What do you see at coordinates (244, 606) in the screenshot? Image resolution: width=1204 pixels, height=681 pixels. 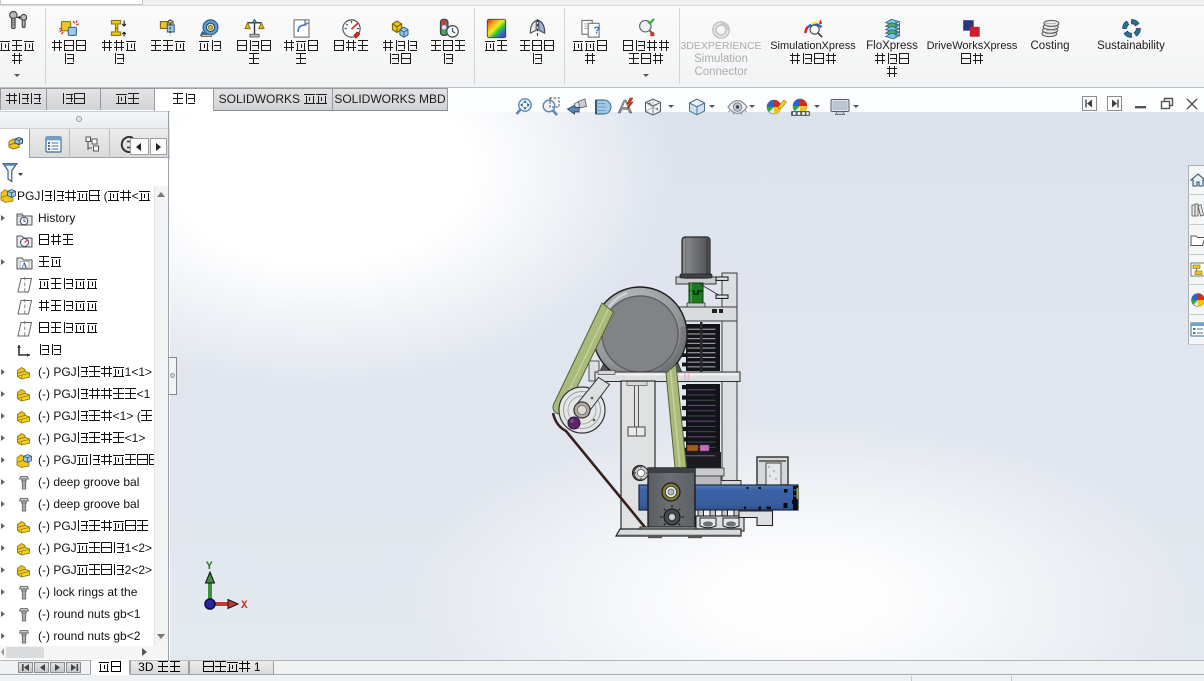 I see `svg-text: X` at bounding box center [244, 606].